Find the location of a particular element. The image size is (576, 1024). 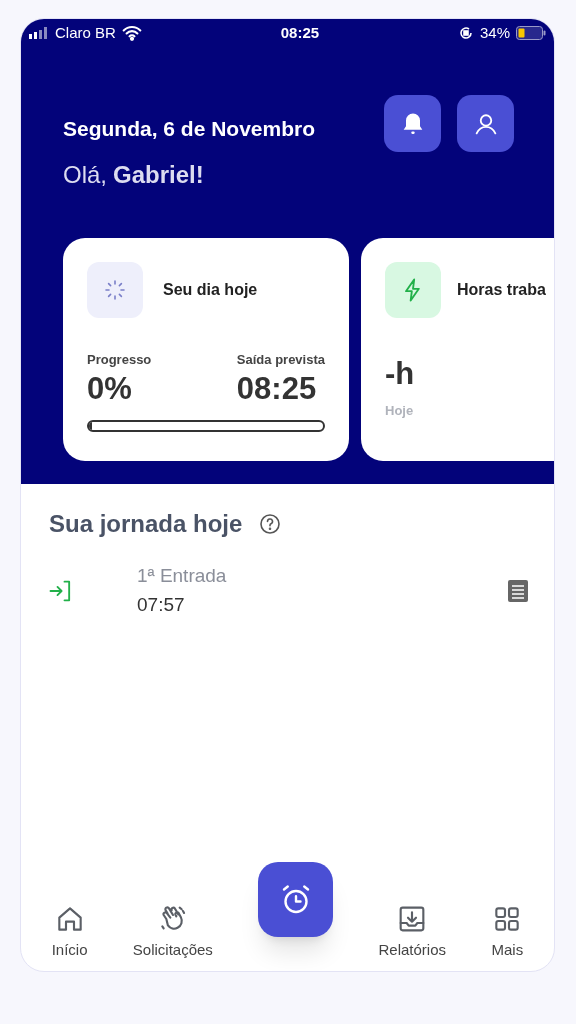

nav-tab: Mais is located at coordinates (507, 931).